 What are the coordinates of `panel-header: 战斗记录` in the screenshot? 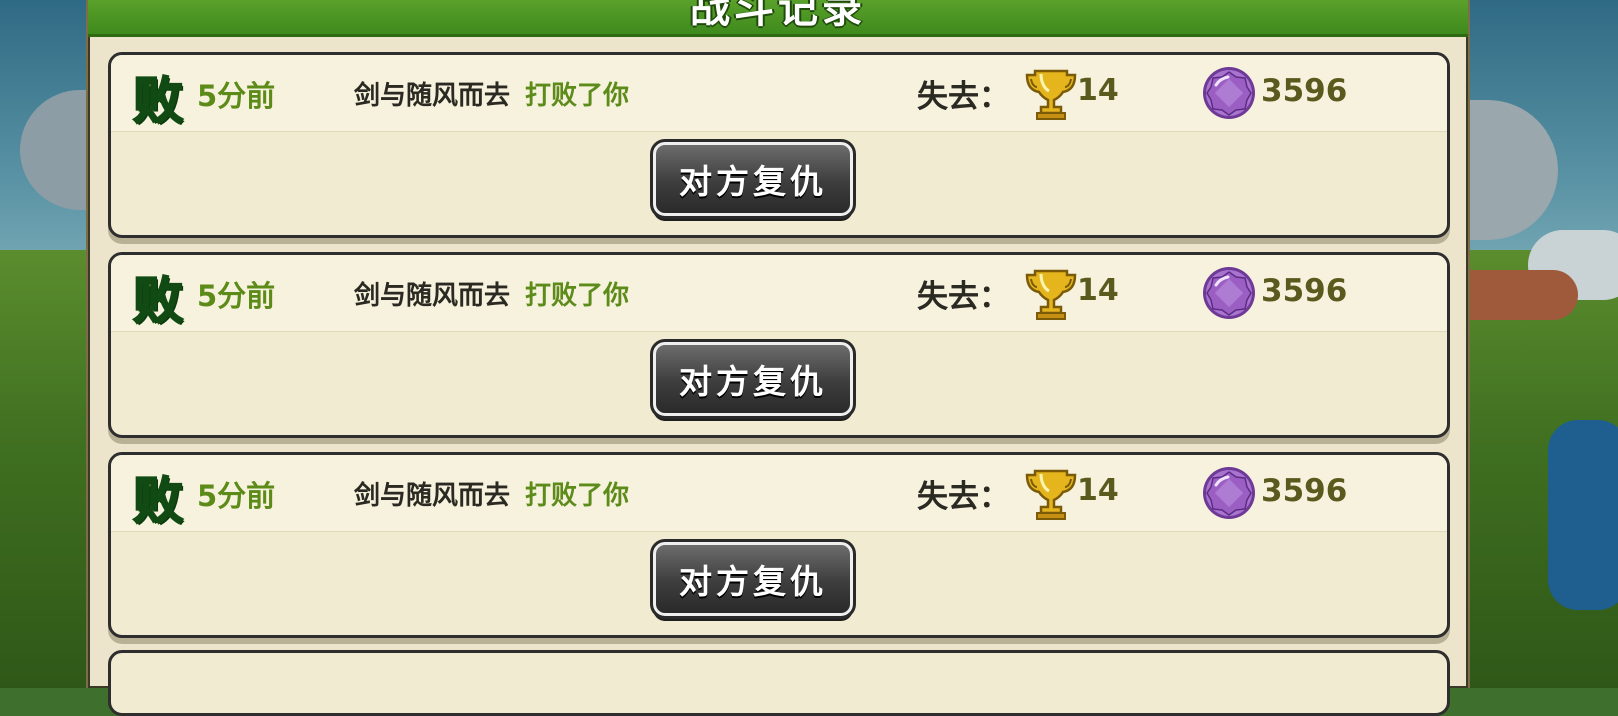 It's located at (778, 18).